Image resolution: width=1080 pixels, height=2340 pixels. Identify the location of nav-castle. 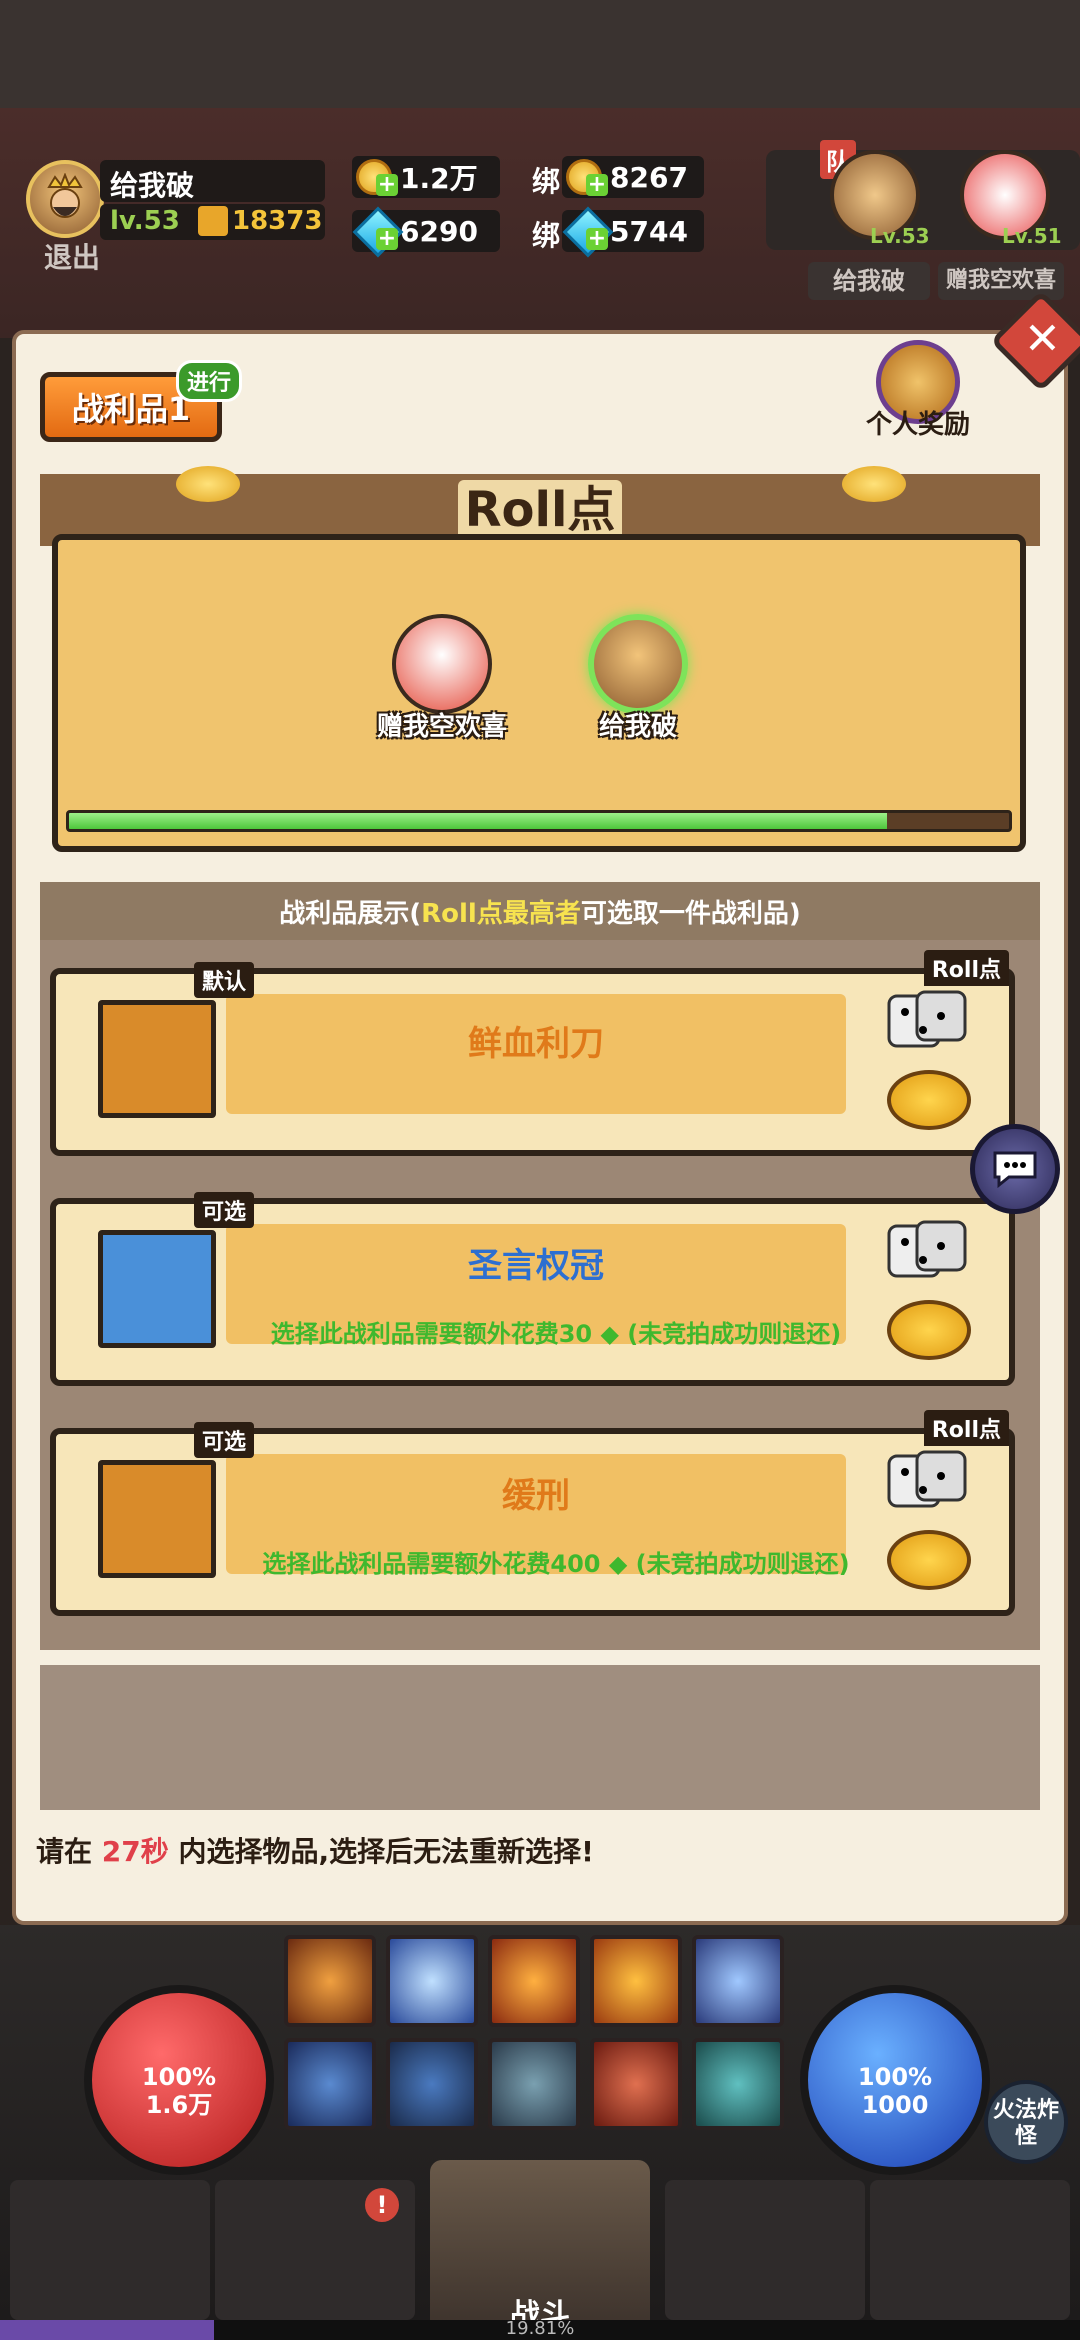
(970, 2250).